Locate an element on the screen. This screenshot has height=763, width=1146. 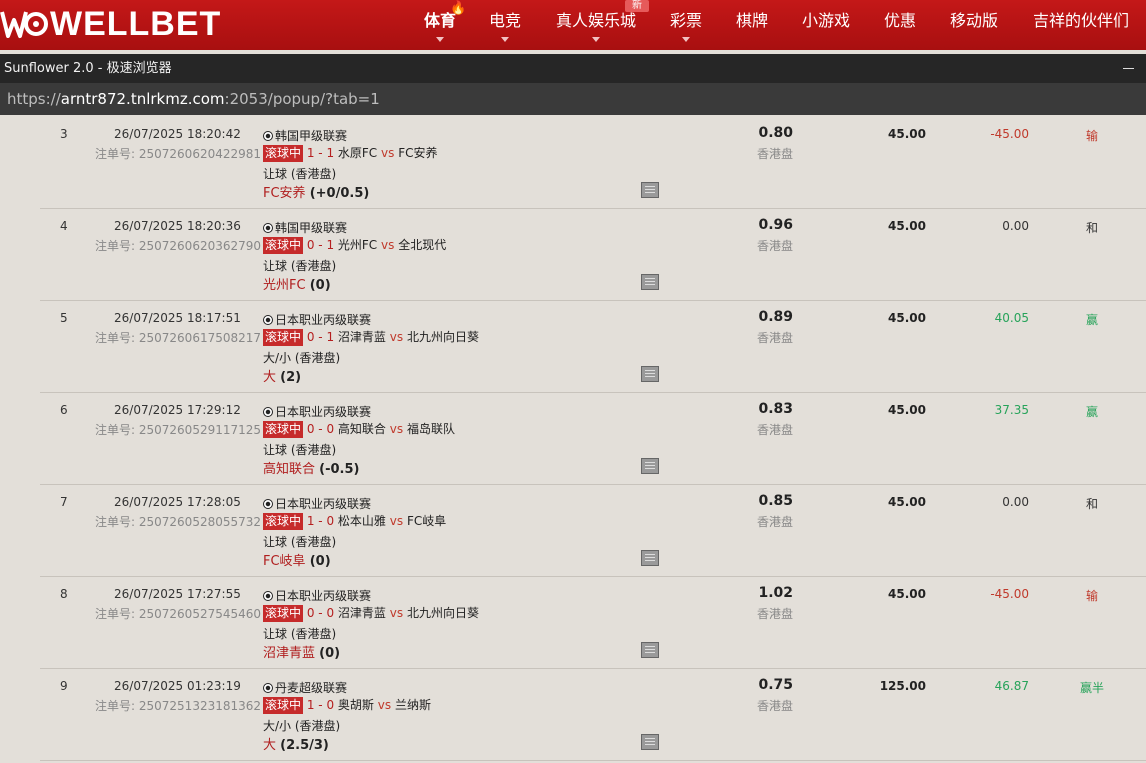
nav-item-2: 真人娱乐城 is located at coordinates (596, 21).